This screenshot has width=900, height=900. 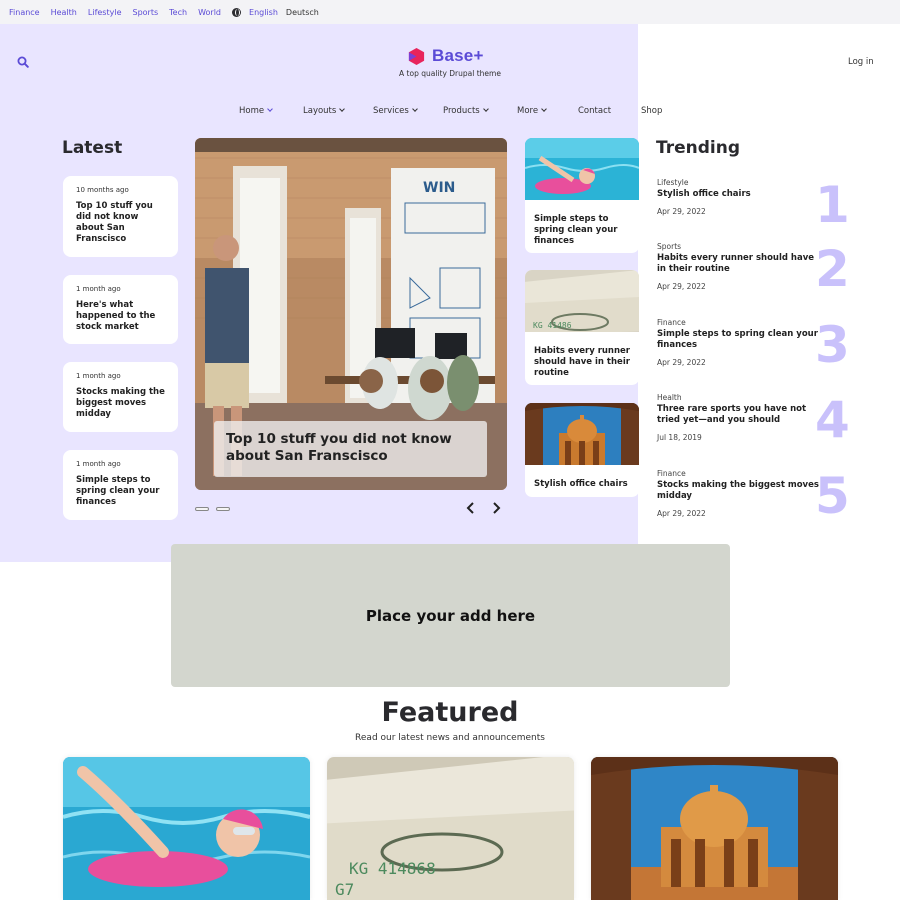 What do you see at coordinates (528, 111) in the screenshot?
I see `nav-item-label: More` at bounding box center [528, 111].